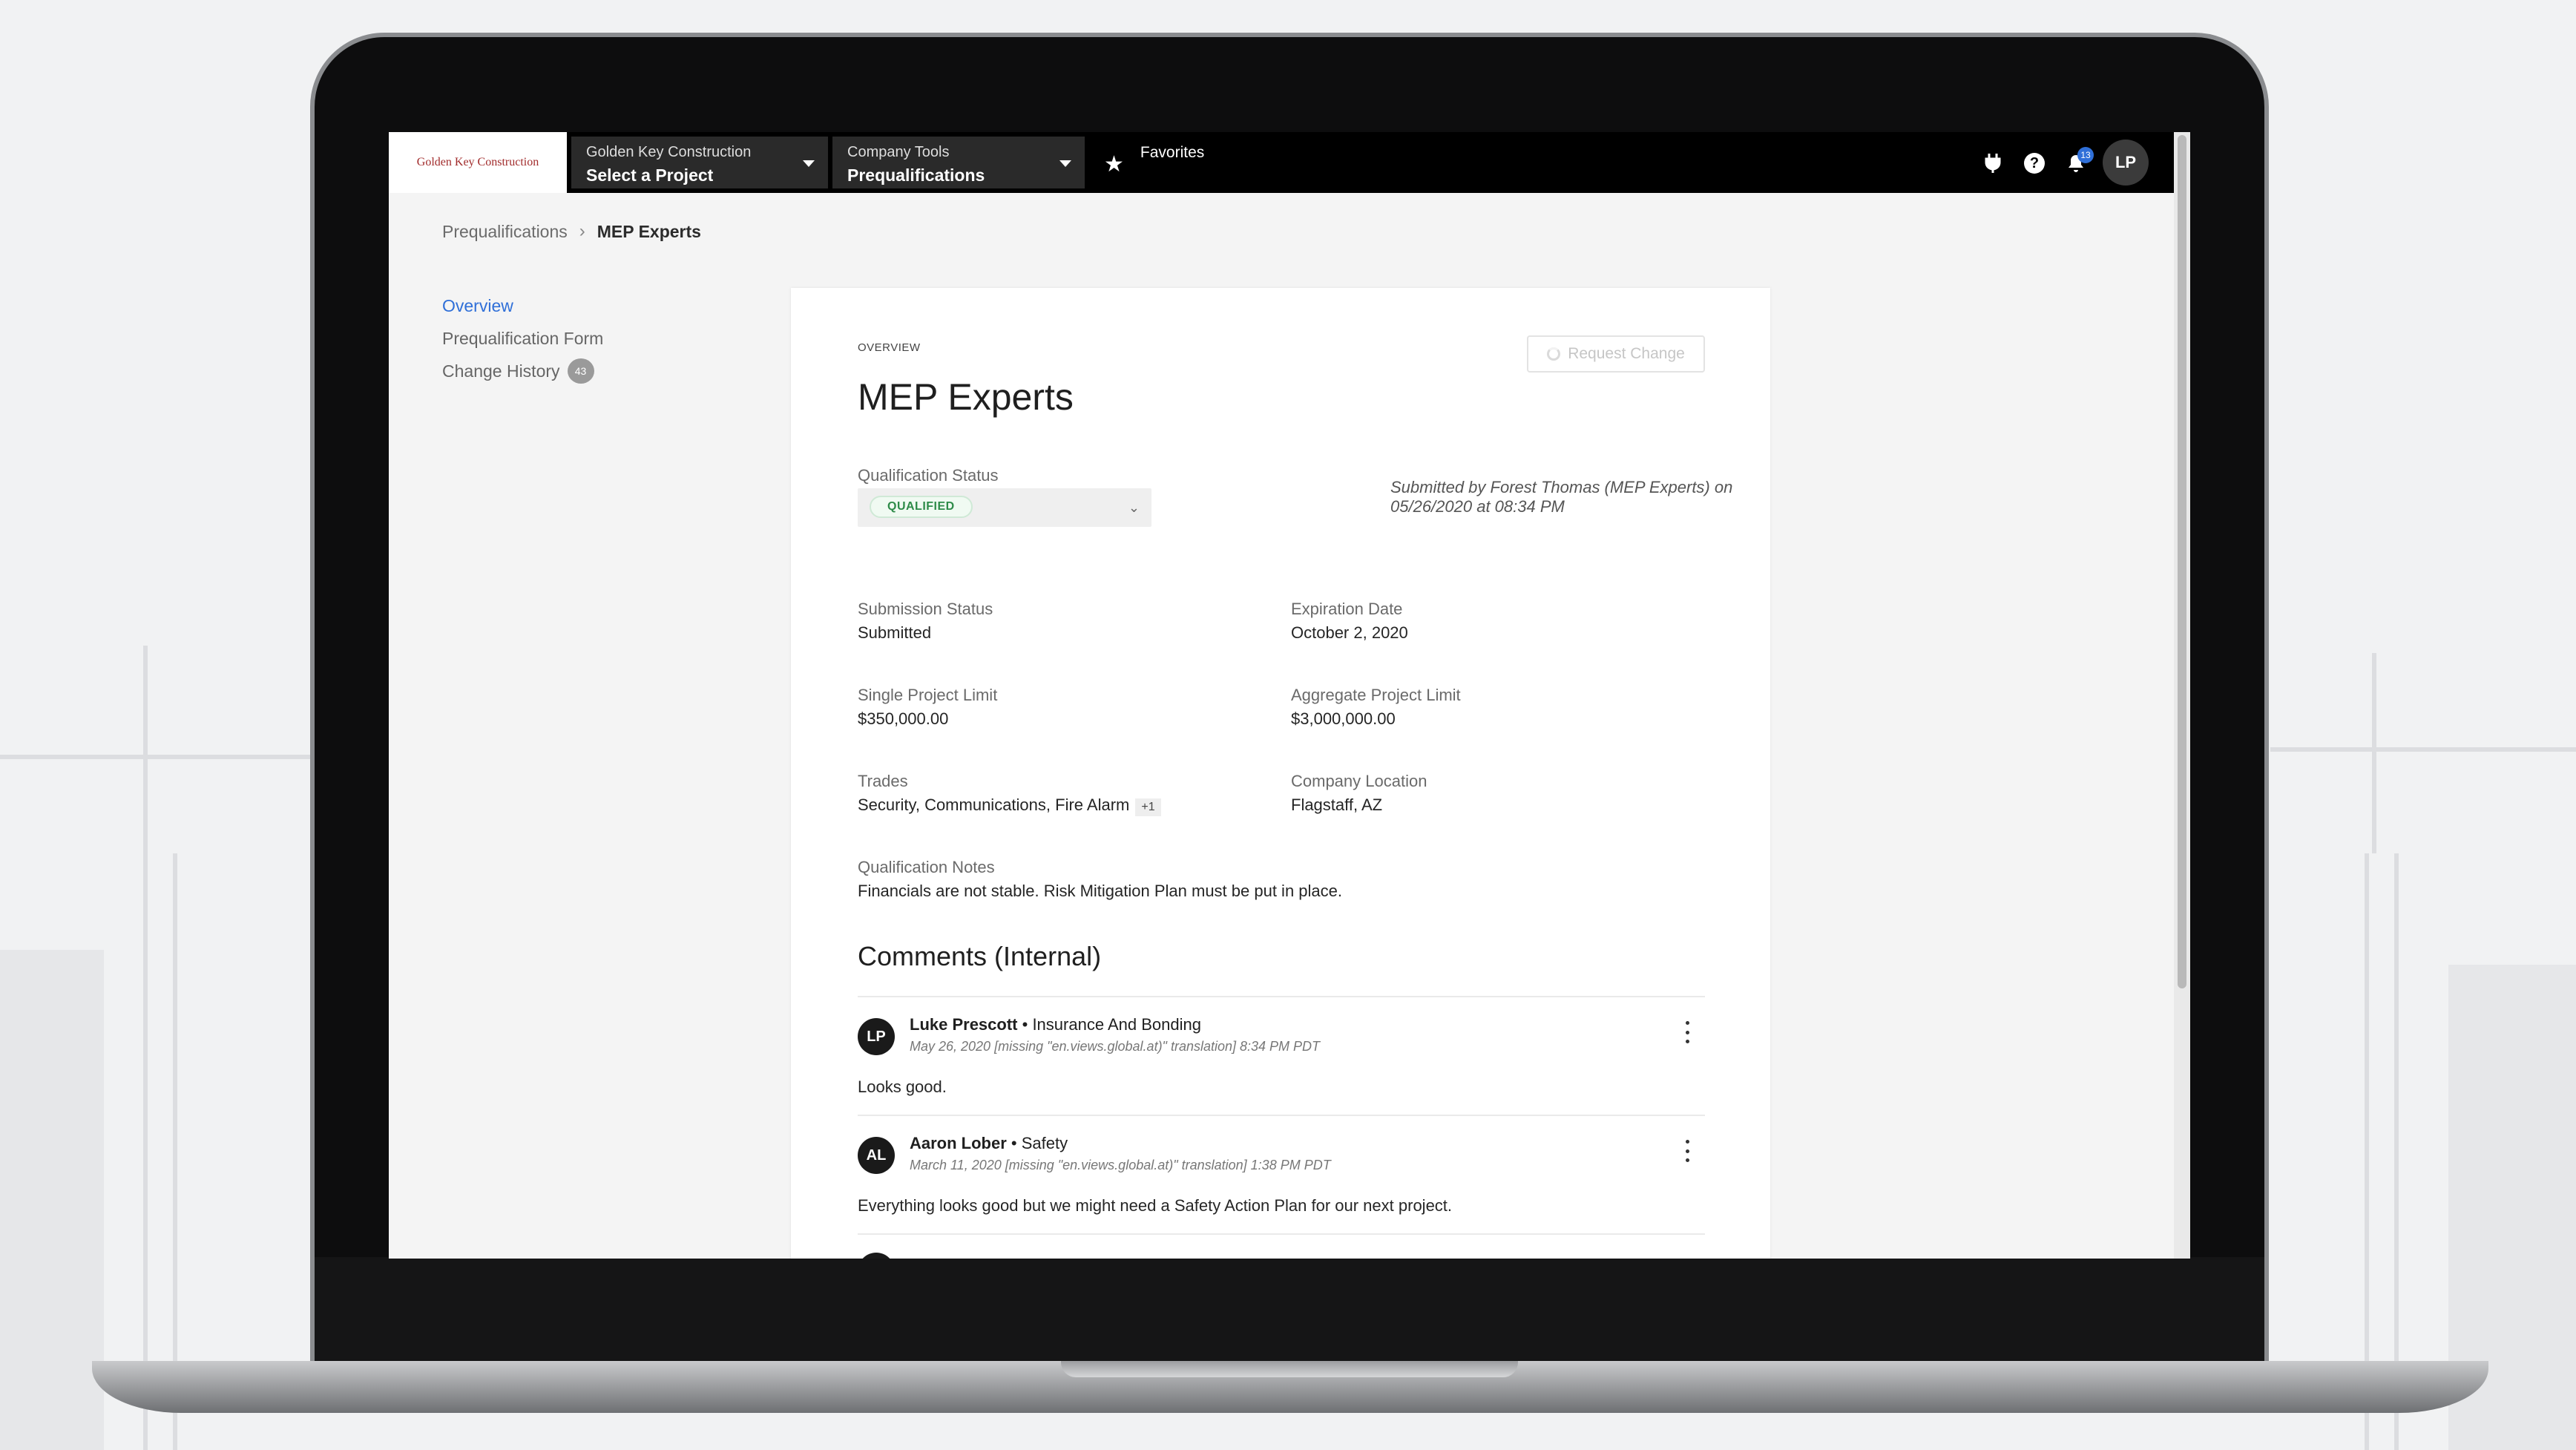  I want to click on comments-title: Comments (Internal), so click(980, 956).